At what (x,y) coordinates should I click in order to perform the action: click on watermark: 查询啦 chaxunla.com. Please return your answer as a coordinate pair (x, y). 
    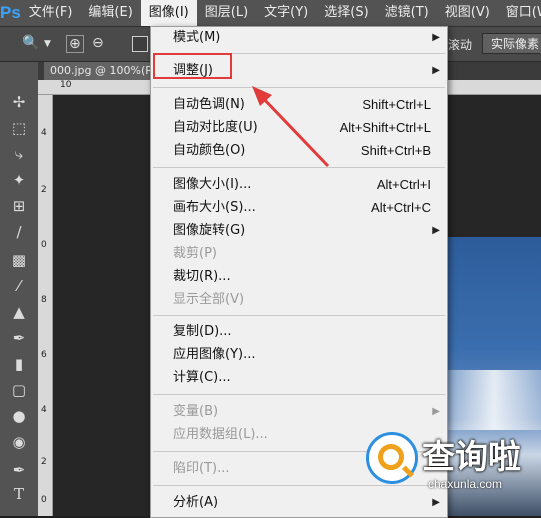
    Looking at the image, I should click on (452, 463).